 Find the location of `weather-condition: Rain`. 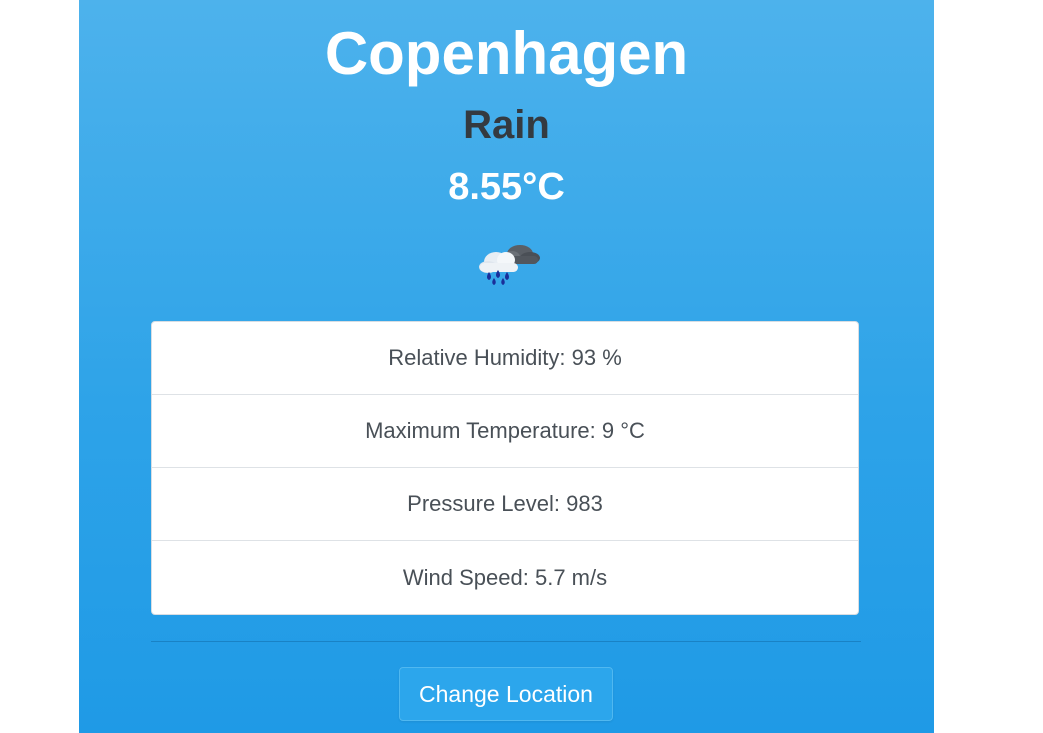

weather-condition: Rain is located at coordinates (506, 125).